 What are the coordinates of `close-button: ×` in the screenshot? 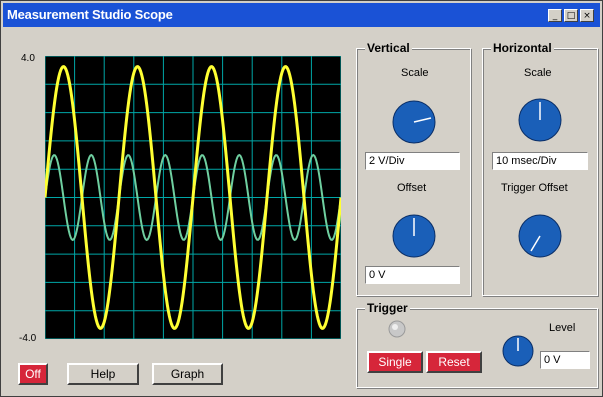 It's located at (587, 15).